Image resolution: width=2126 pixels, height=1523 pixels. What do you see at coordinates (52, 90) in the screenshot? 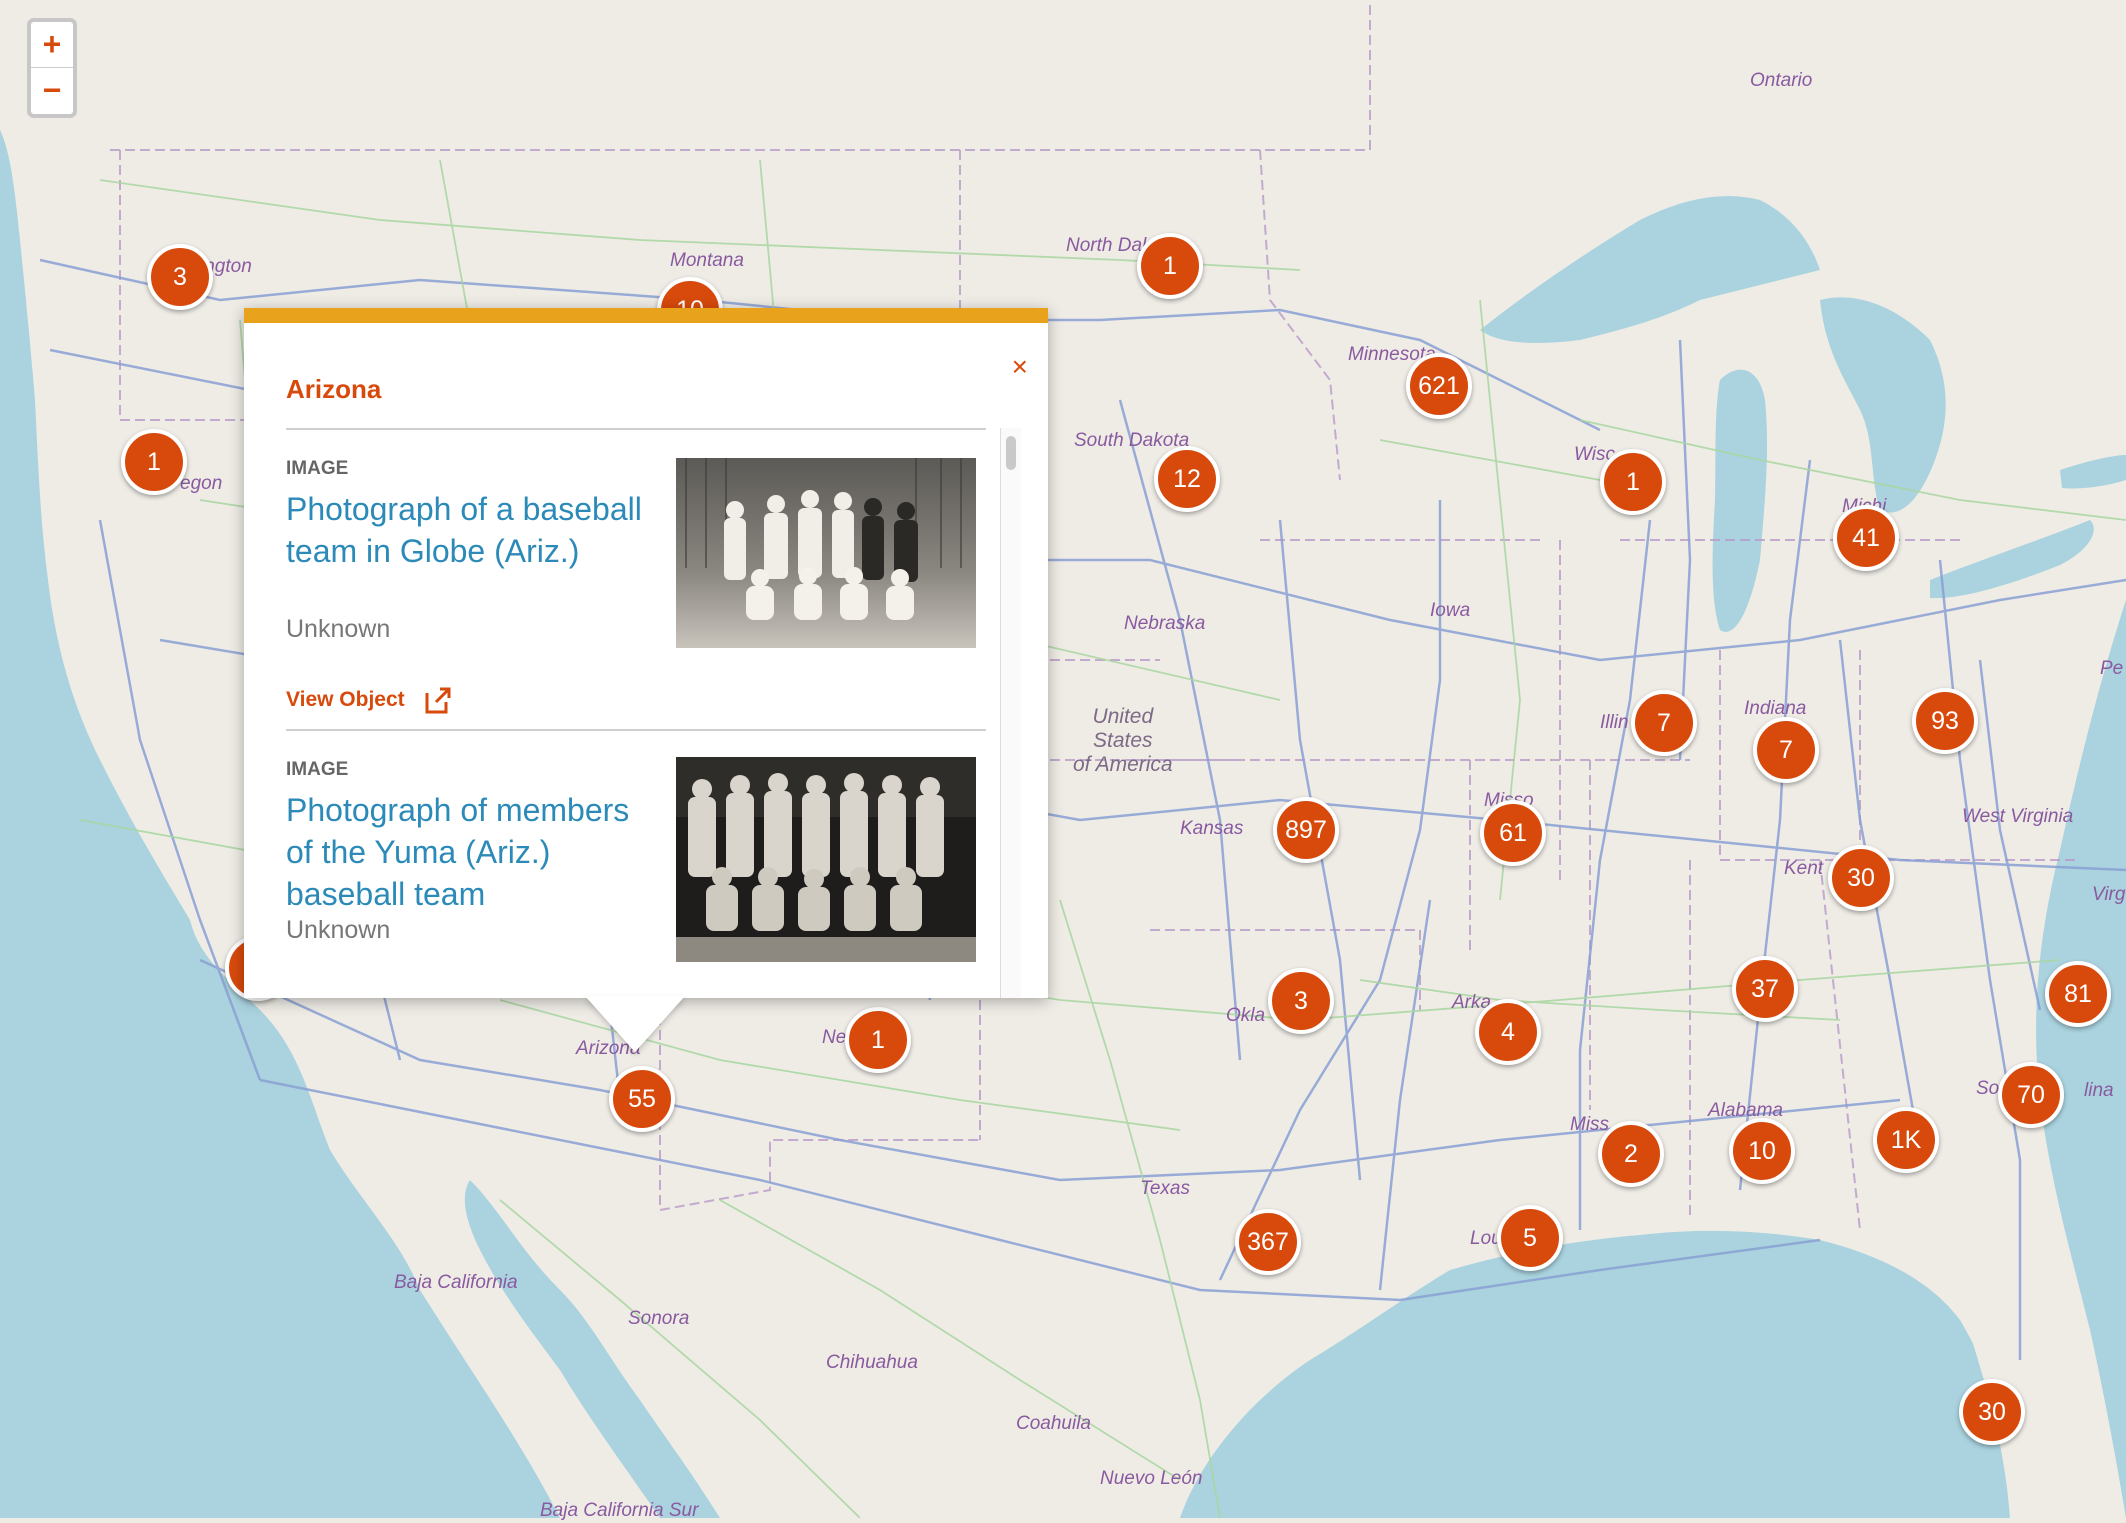
I see `zoom-out-button: −` at bounding box center [52, 90].